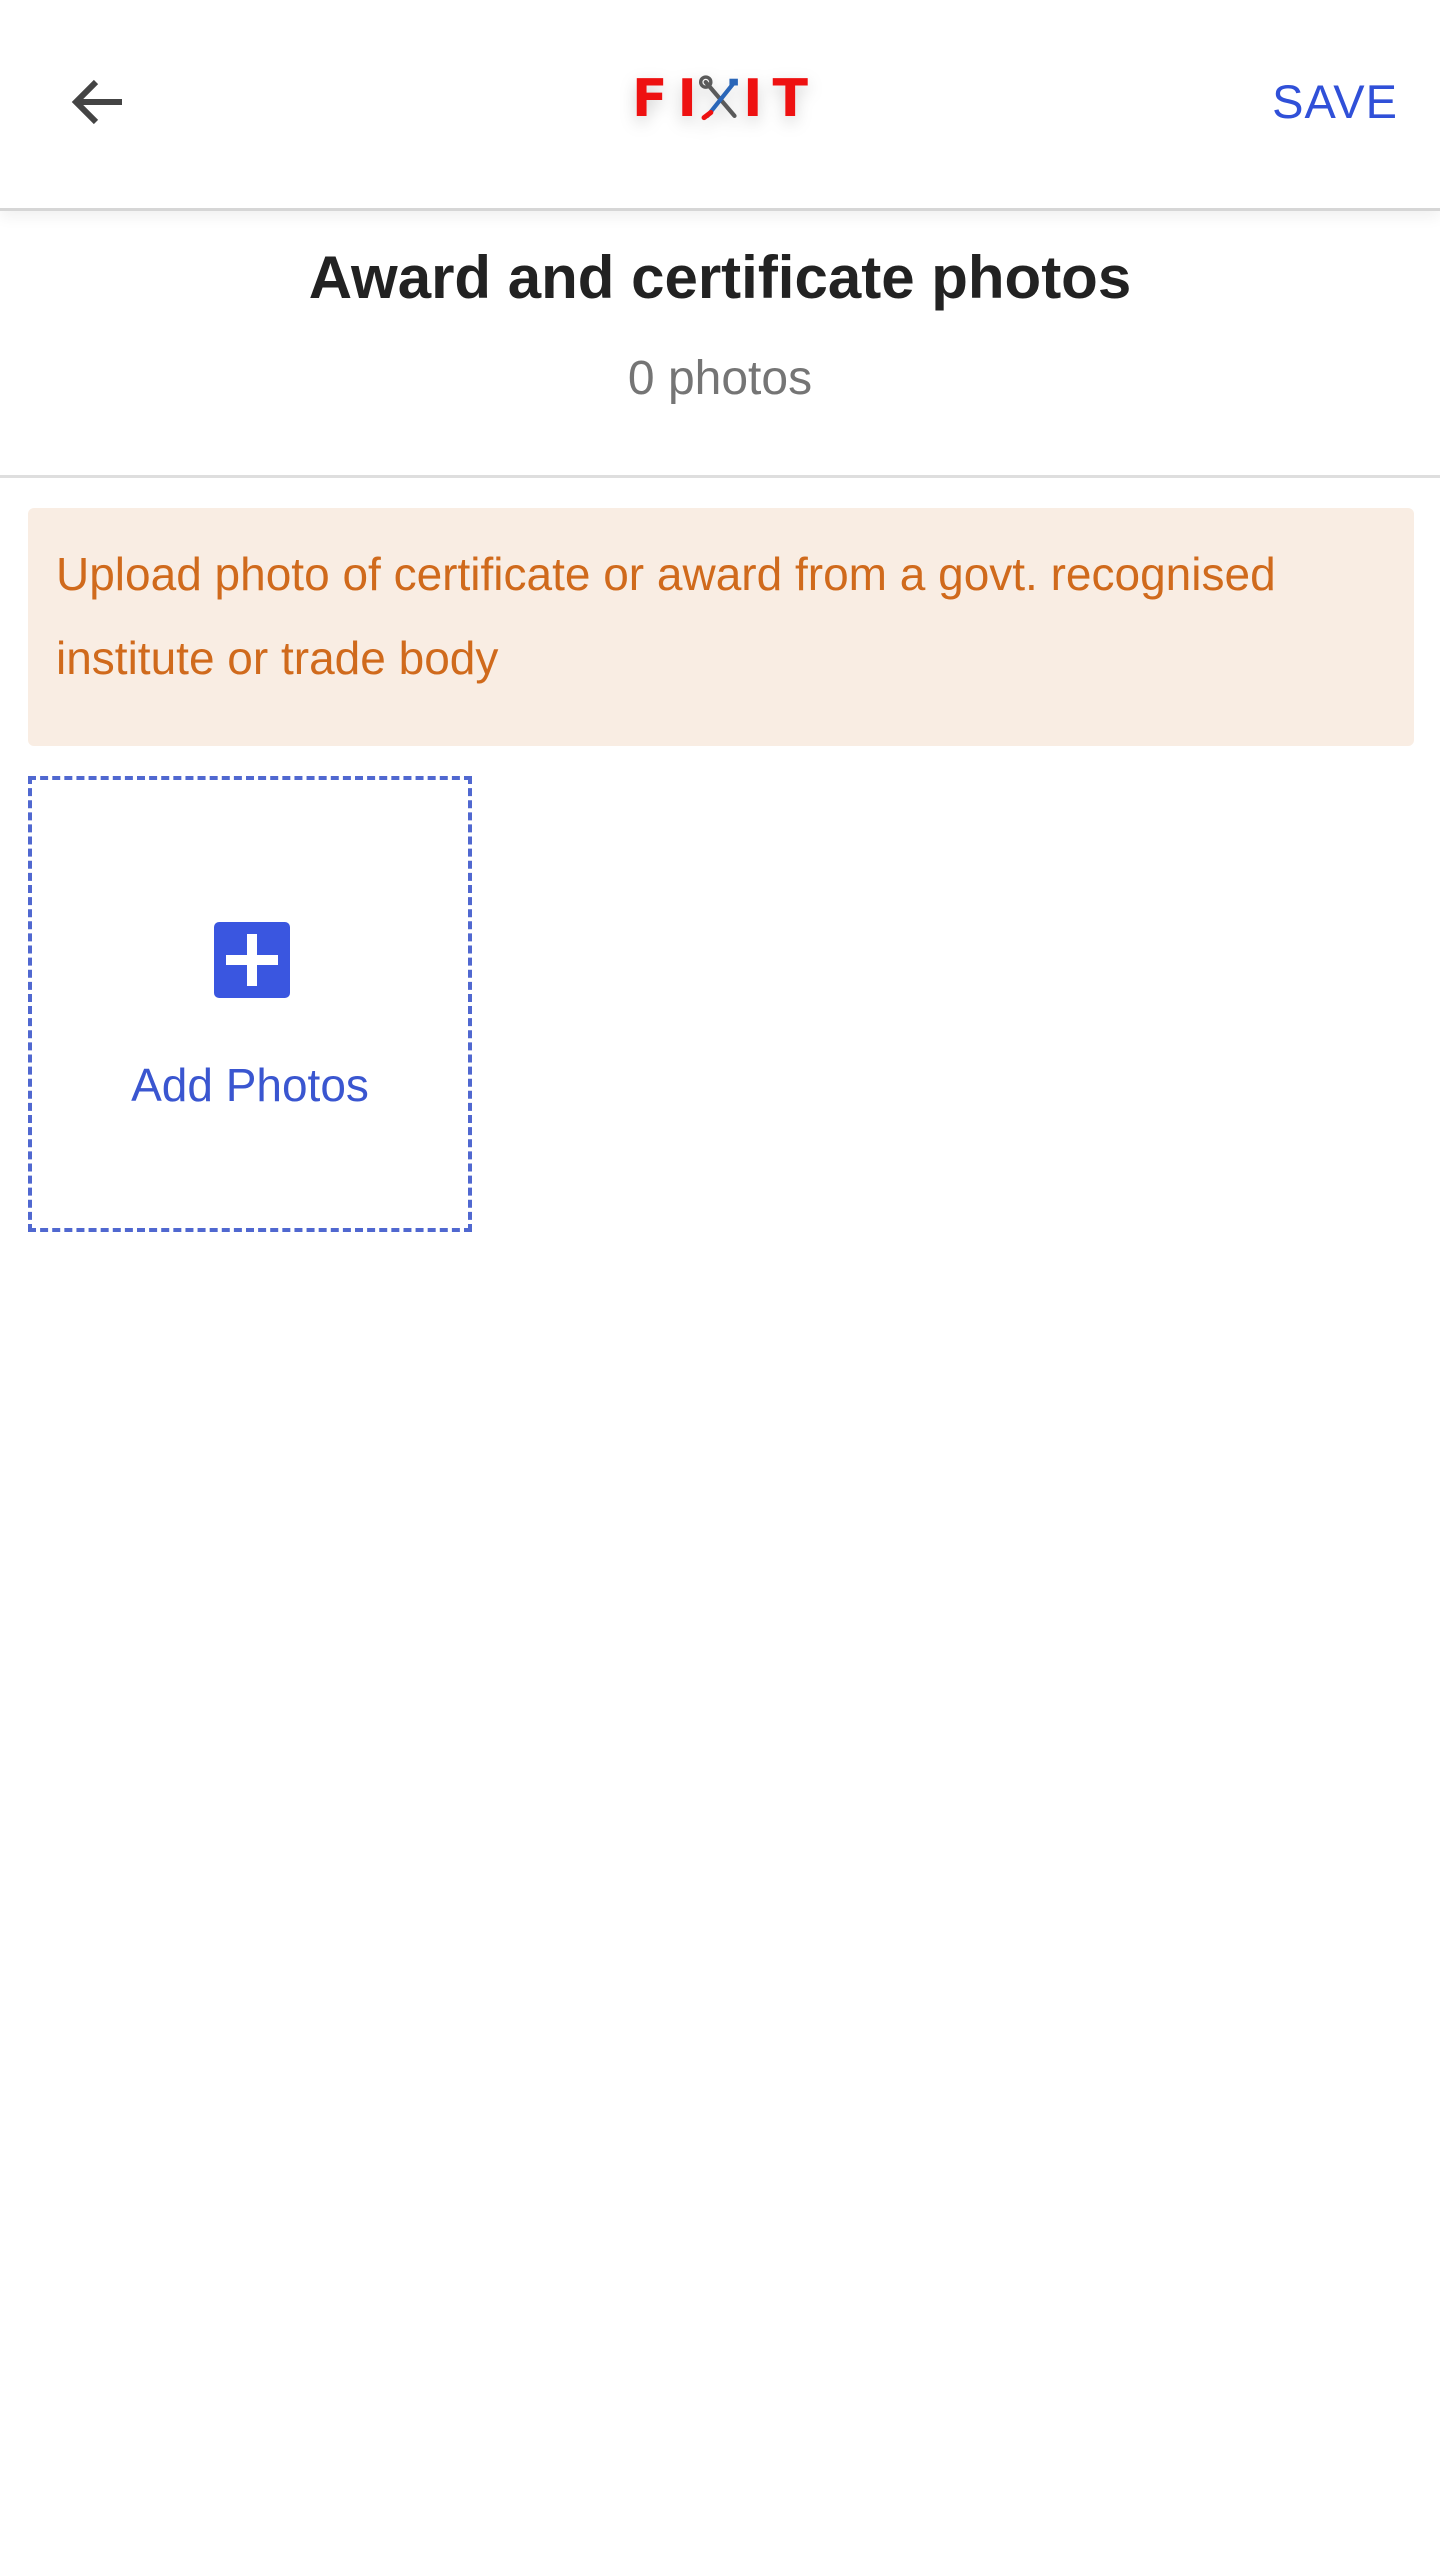 The width and height of the screenshot is (1440, 2560). I want to click on app-bar: F I I T SAVE, so click(720, 105).